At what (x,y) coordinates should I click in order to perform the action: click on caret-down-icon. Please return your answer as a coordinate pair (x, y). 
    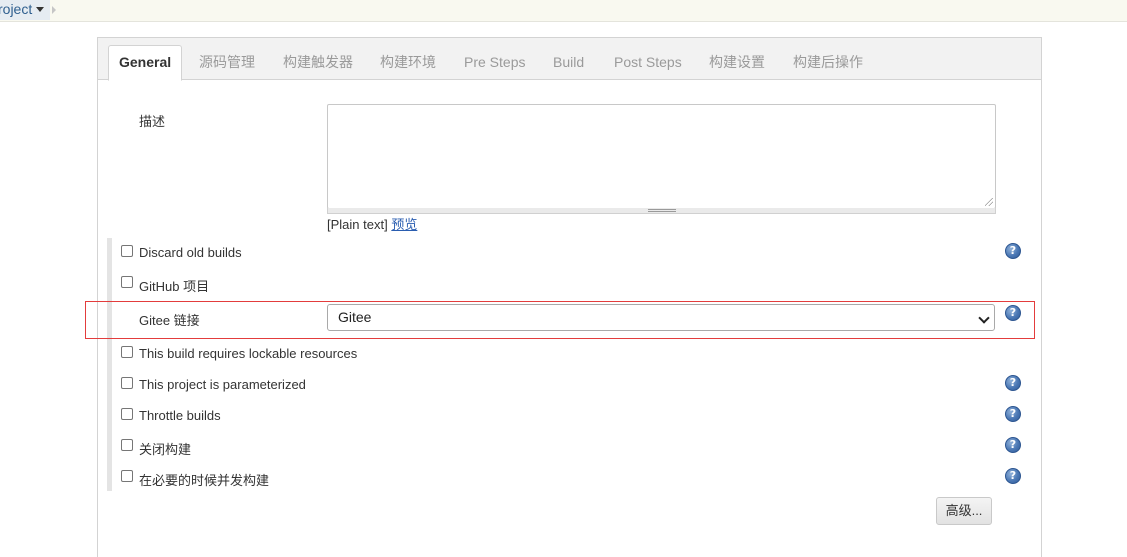
    Looking at the image, I should click on (40, 9).